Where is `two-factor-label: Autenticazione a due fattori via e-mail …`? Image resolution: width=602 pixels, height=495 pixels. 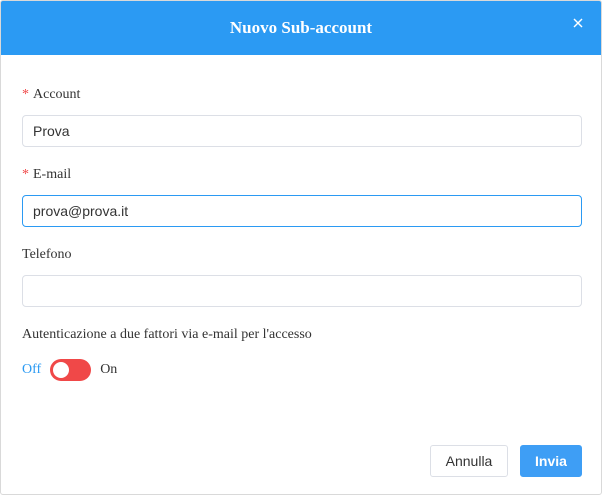
two-factor-label: Autenticazione a due fattori via e-mail … is located at coordinates (167, 334).